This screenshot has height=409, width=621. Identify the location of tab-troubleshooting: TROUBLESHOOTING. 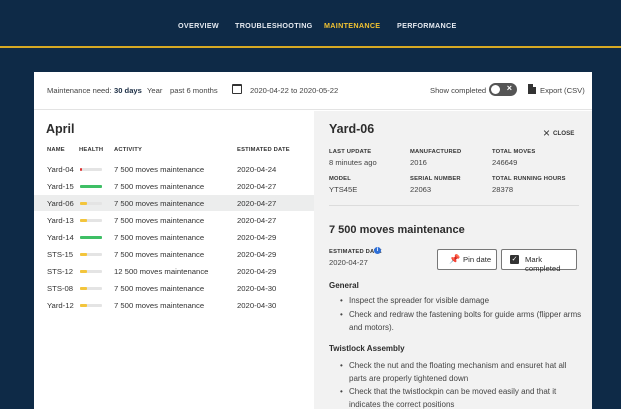
(274, 25).